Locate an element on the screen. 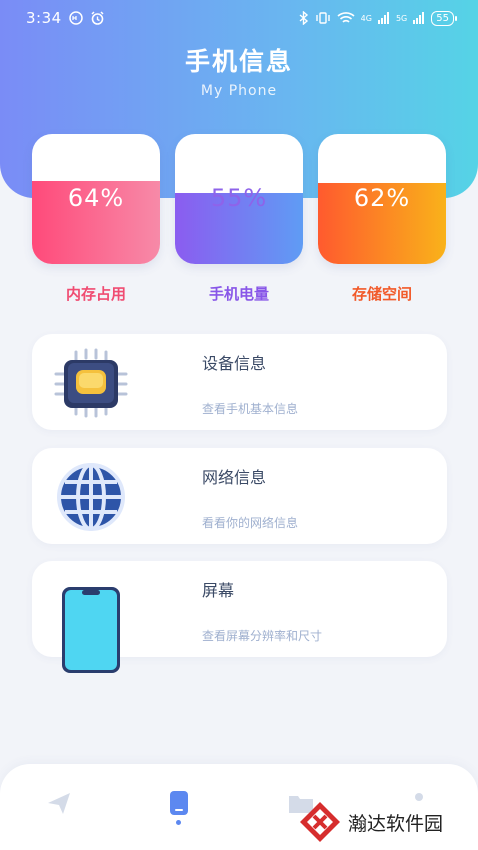  status-time: 3:34 is located at coordinates (44, 18).